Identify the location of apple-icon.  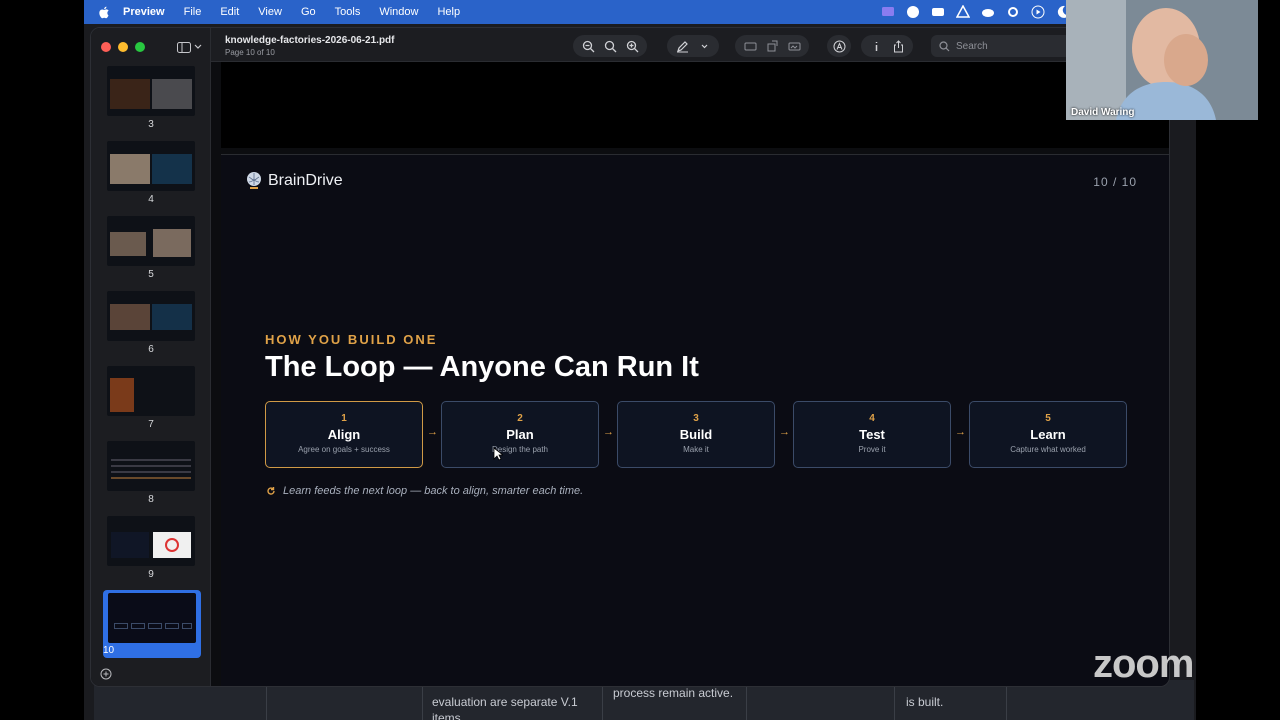
(104, 12).